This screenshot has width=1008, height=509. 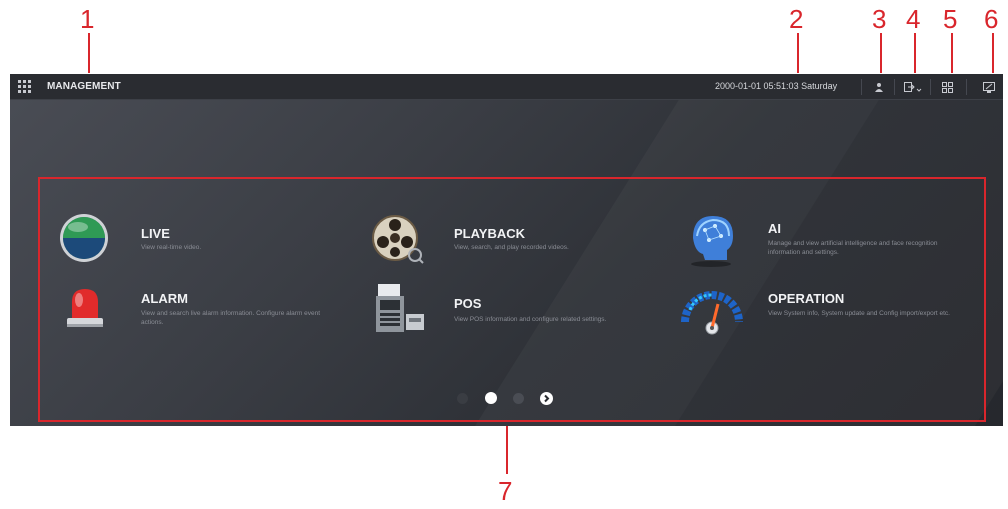 I want to click on grid-menu-icon, so click(x=24, y=86).